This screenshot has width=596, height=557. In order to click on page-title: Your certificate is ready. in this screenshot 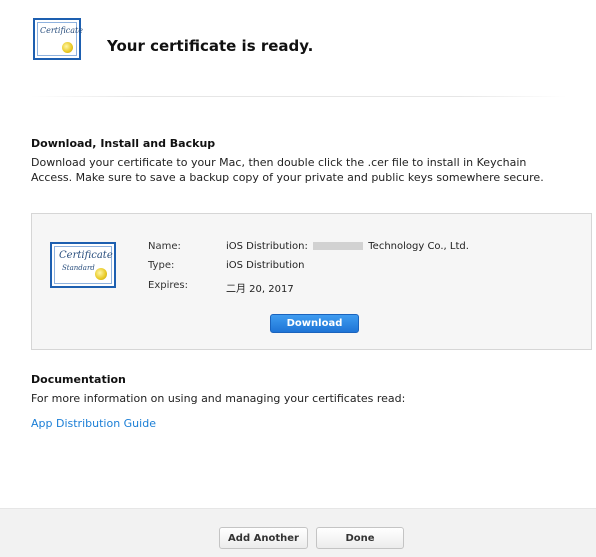, I will do `click(210, 46)`.